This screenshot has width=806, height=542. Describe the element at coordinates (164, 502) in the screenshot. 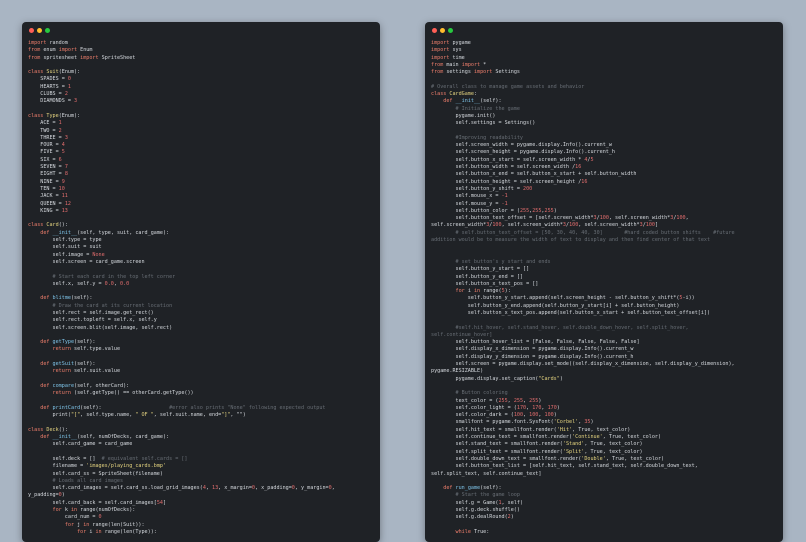

I see `code-token: ]` at that location.